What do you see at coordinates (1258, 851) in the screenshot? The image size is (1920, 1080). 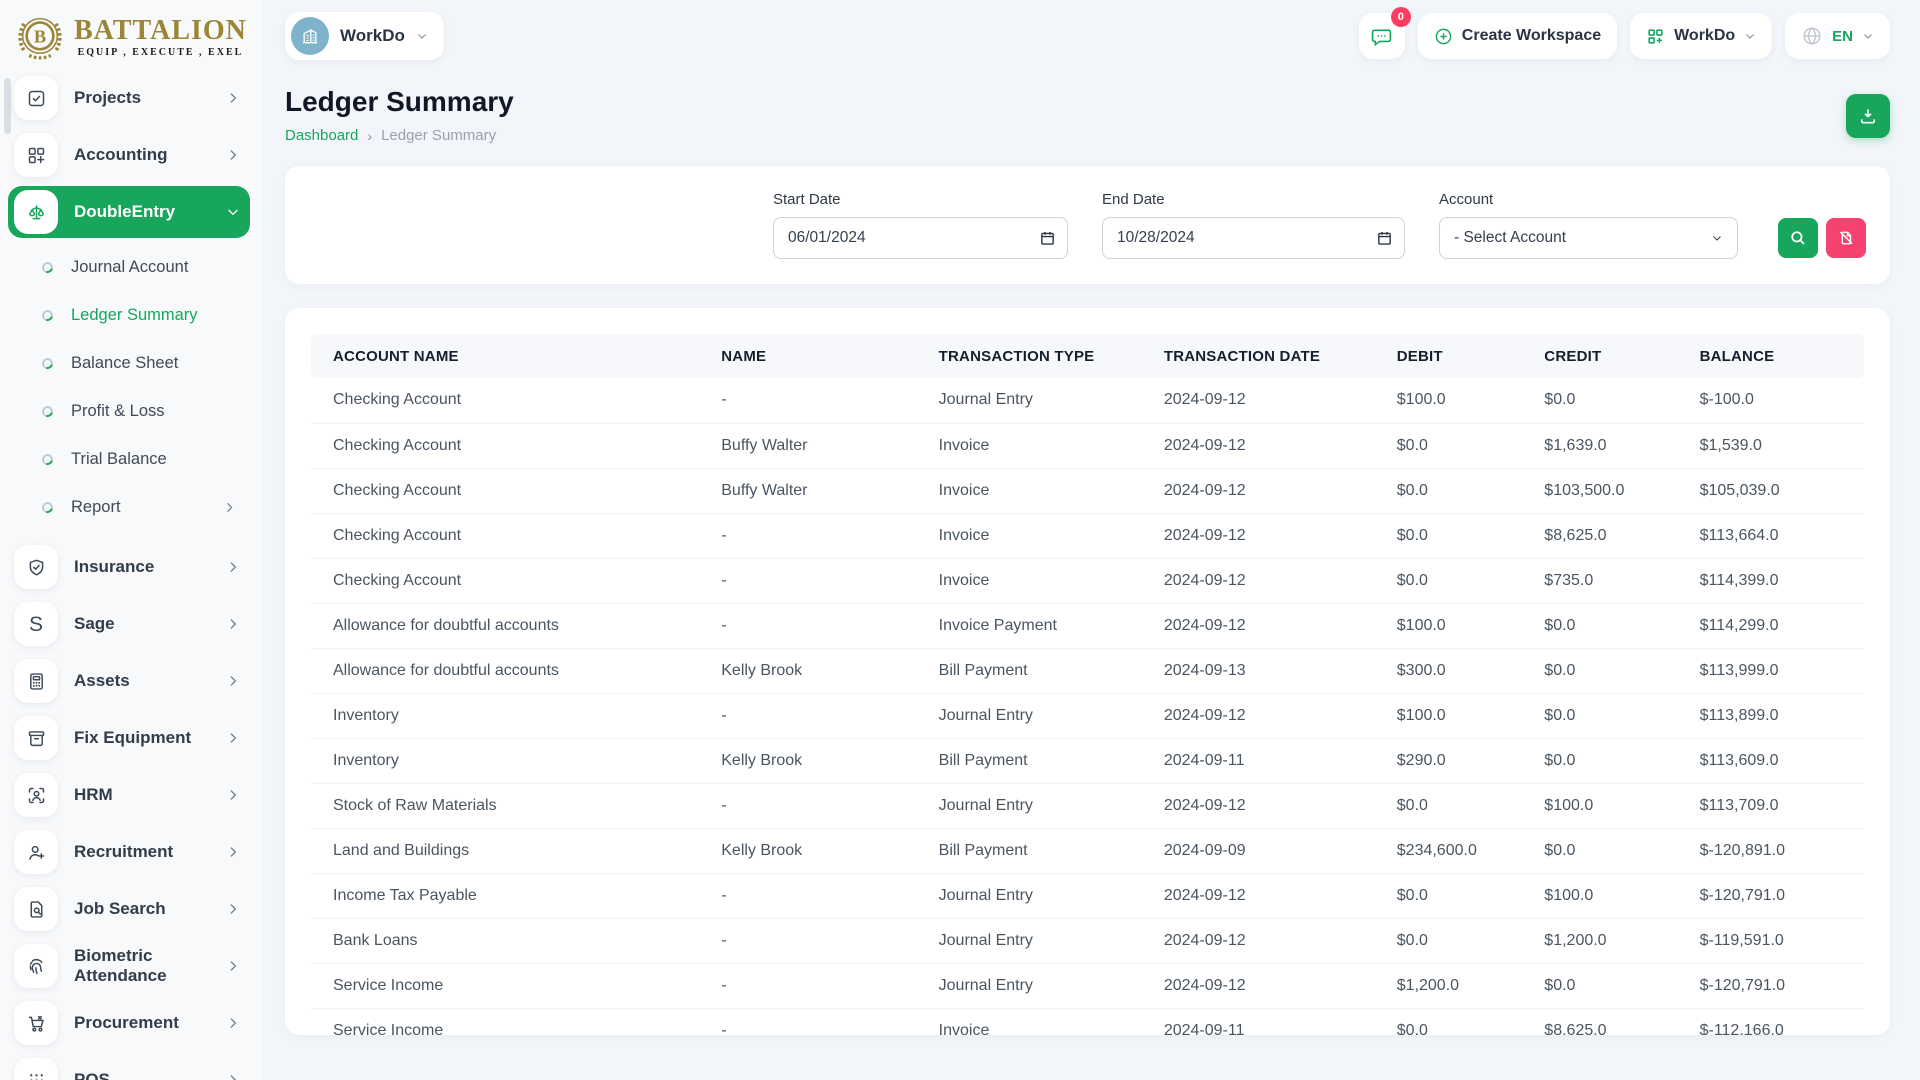 I see `table-cell: 2024-09-09` at bounding box center [1258, 851].